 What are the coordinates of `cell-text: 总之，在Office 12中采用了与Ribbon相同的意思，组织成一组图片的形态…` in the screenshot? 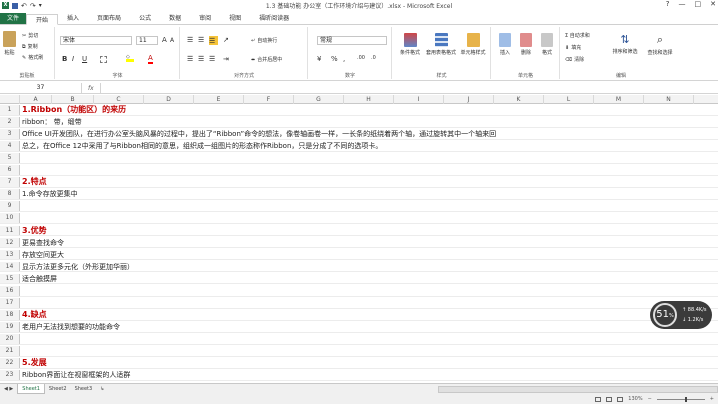 It's located at (202, 146).